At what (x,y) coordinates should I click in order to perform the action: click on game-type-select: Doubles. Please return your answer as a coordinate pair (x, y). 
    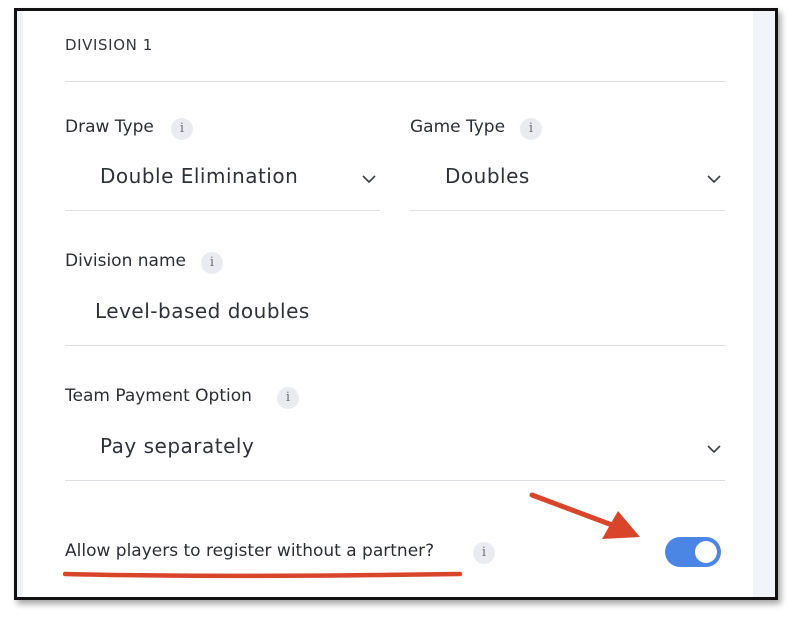
    Looking at the image, I should click on (567, 181).